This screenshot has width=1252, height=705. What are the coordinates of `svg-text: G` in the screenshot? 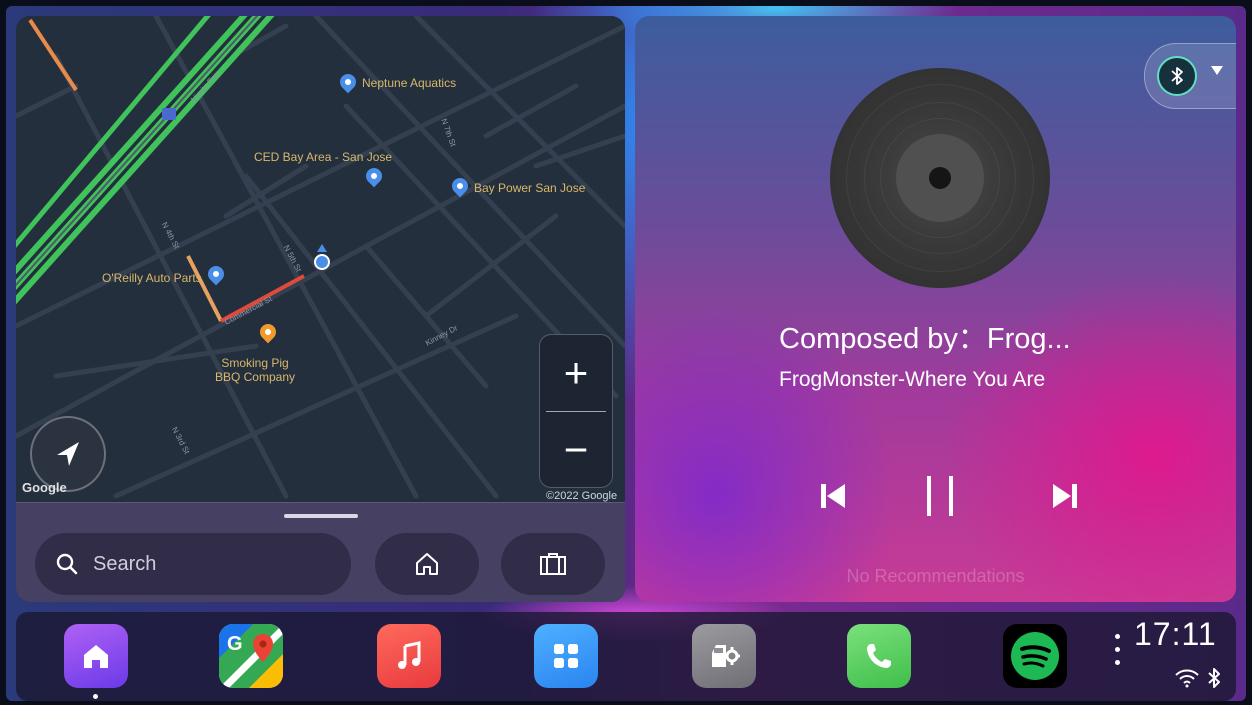 It's located at (235, 644).